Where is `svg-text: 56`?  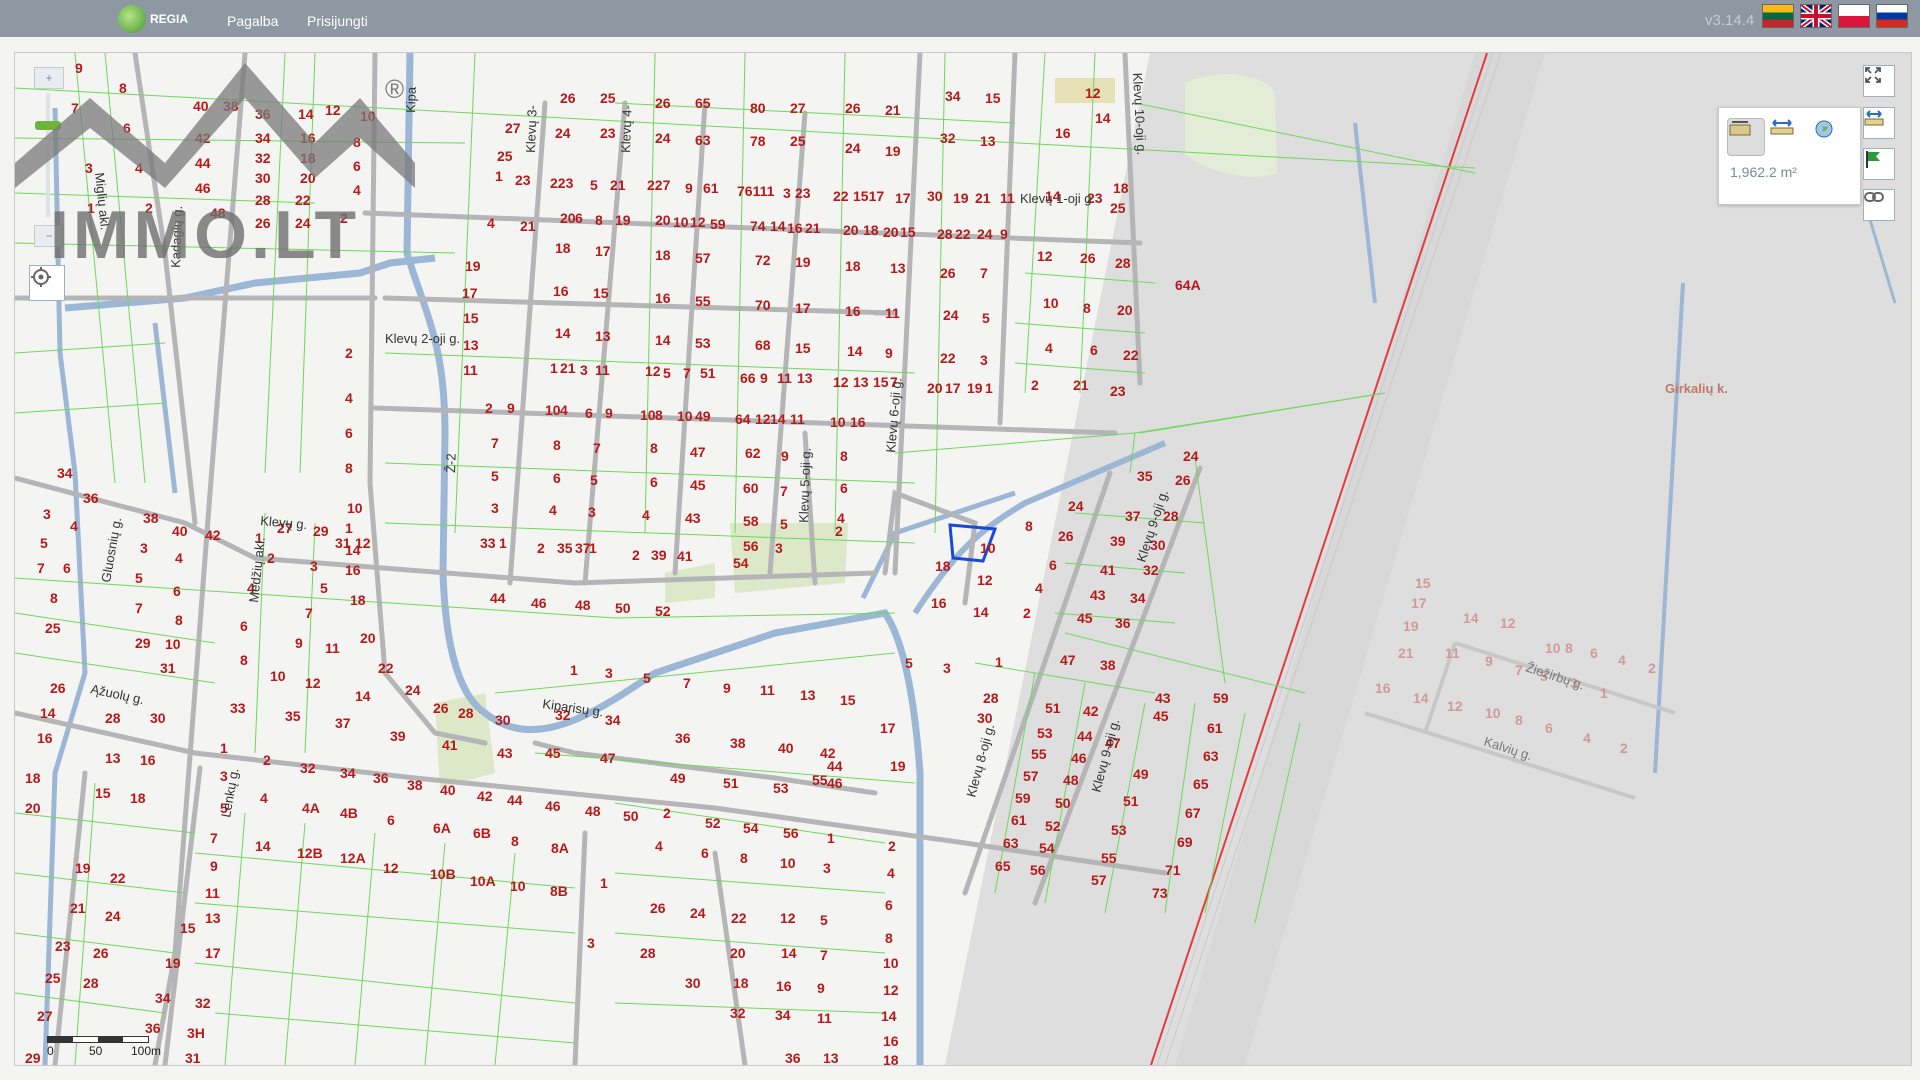 svg-text: 56 is located at coordinates (1038, 870).